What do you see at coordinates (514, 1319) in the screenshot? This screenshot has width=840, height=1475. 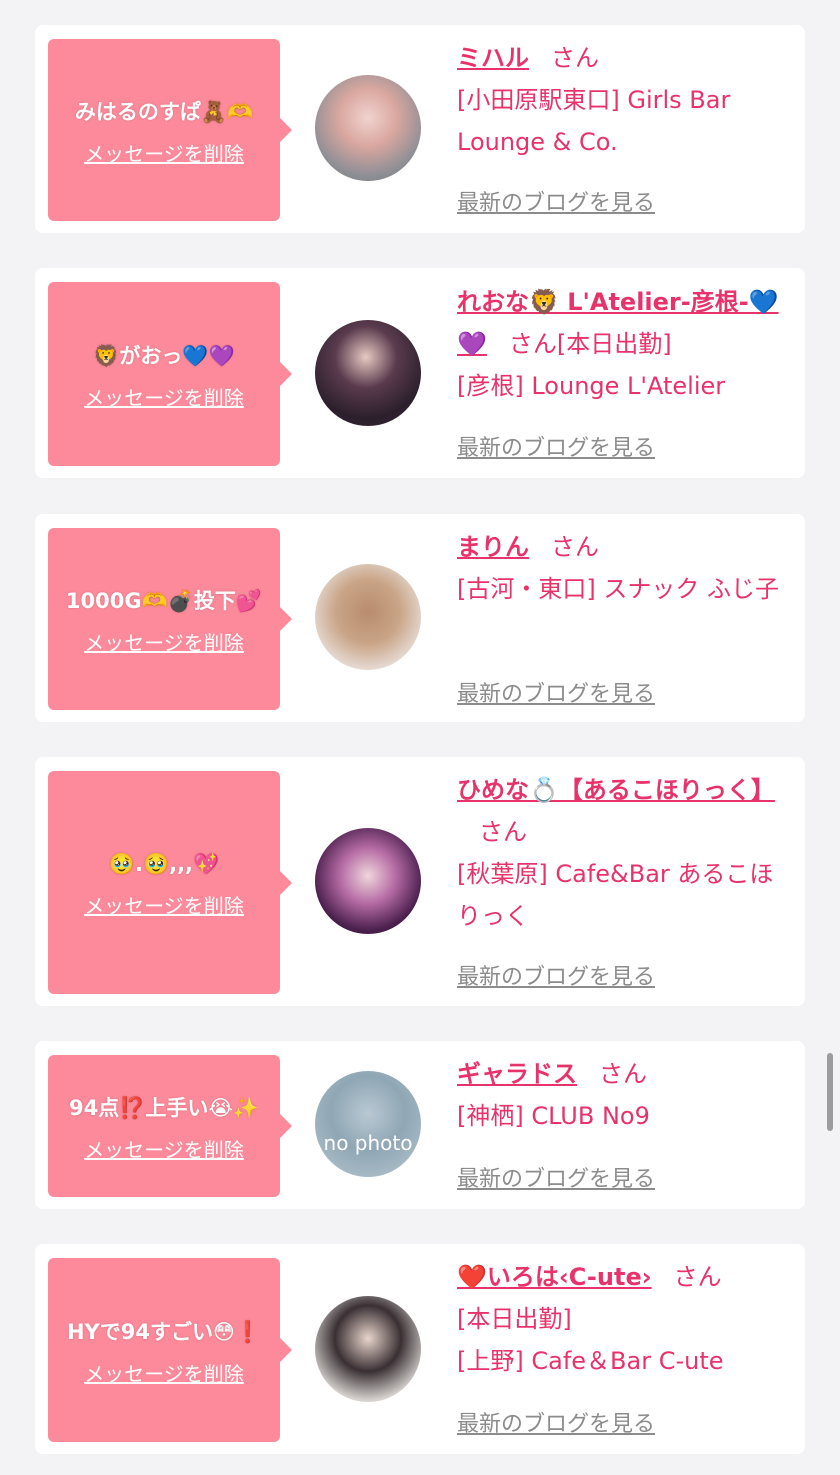 I see `work-status: [本日出勤]` at bounding box center [514, 1319].